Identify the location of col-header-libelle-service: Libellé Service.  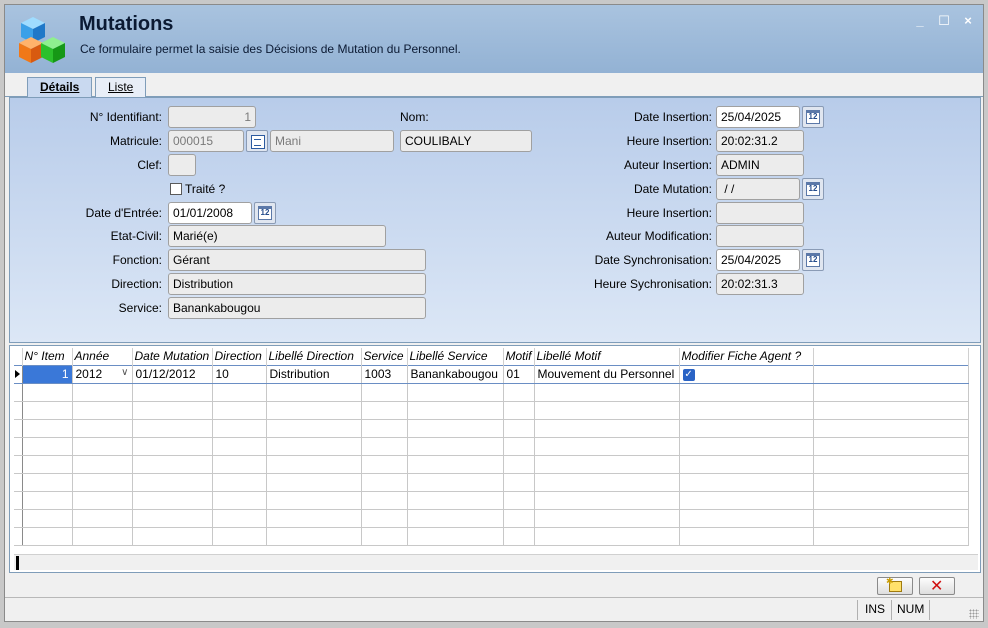
(455, 356).